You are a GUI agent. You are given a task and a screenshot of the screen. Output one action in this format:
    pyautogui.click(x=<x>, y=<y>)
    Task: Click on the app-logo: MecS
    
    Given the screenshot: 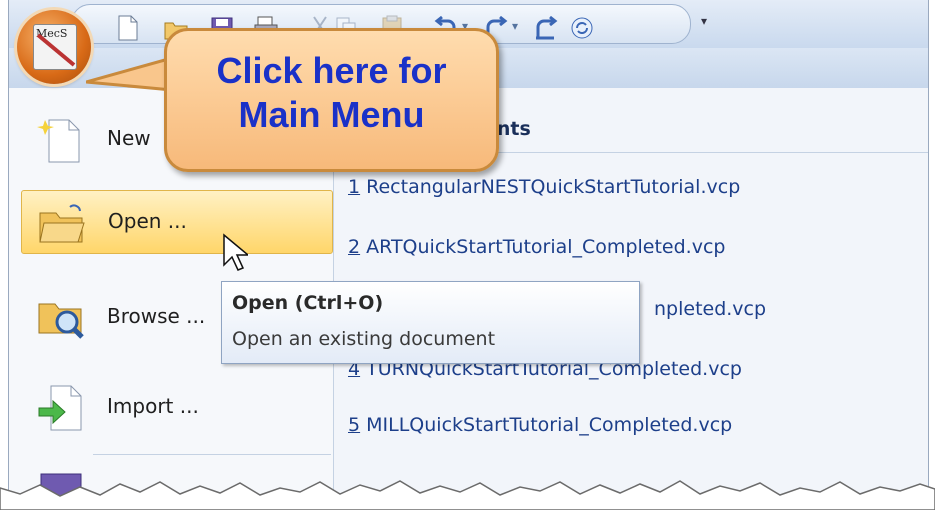 What is the action you would take?
    pyautogui.click(x=55, y=47)
    